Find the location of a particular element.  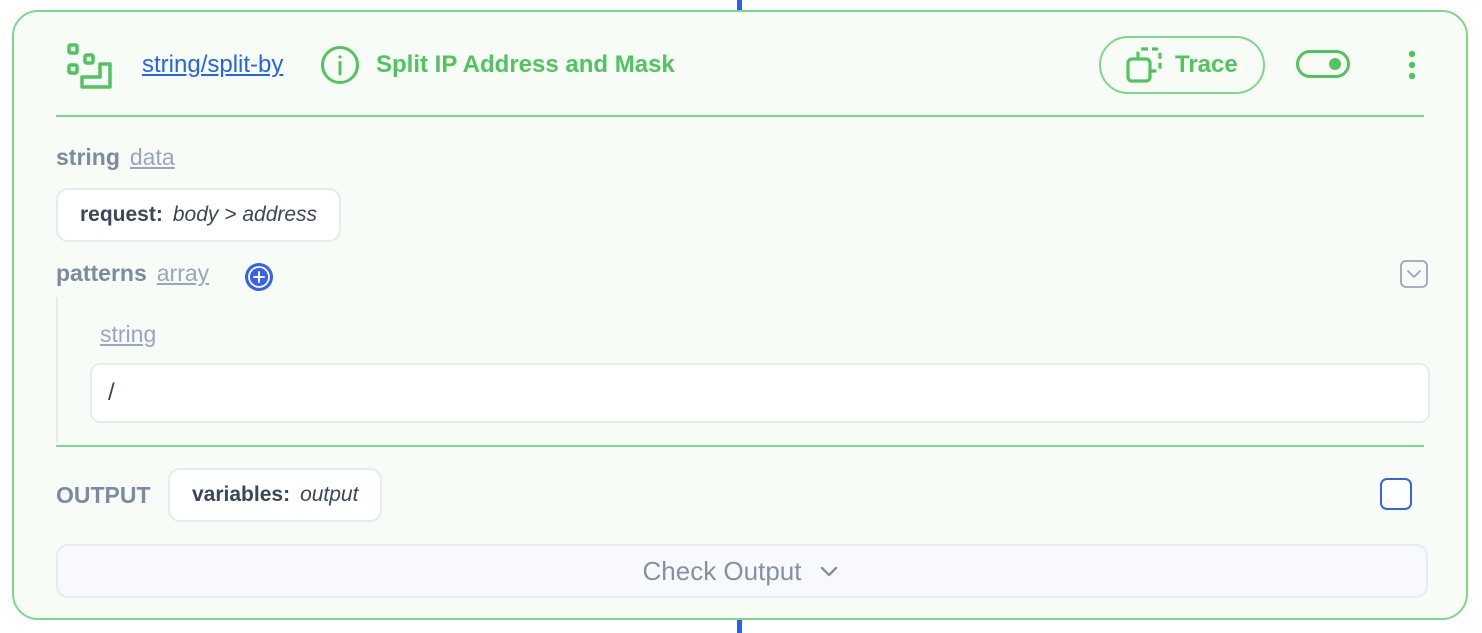

chevron-down-icon is located at coordinates (829, 571).